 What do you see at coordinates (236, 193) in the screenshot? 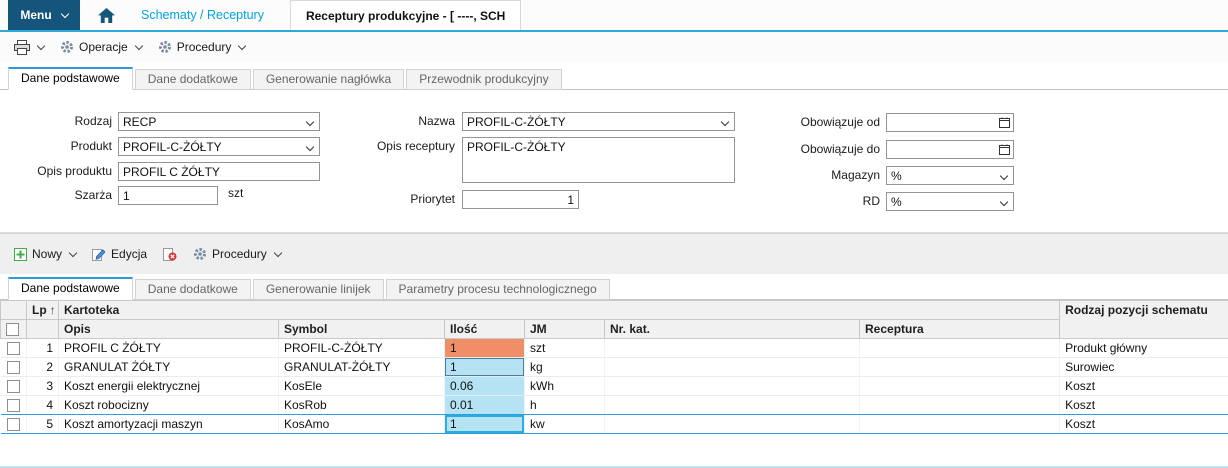
I see `szarza-unit-label: szt` at bounding box center [236, 193].